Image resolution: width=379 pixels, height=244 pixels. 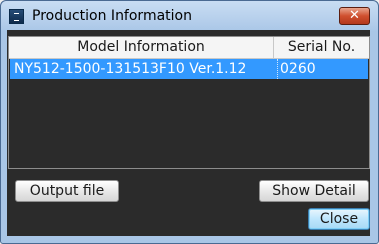 I want to click on title-bar: Production Information ✕, so click(x=189, y=16).